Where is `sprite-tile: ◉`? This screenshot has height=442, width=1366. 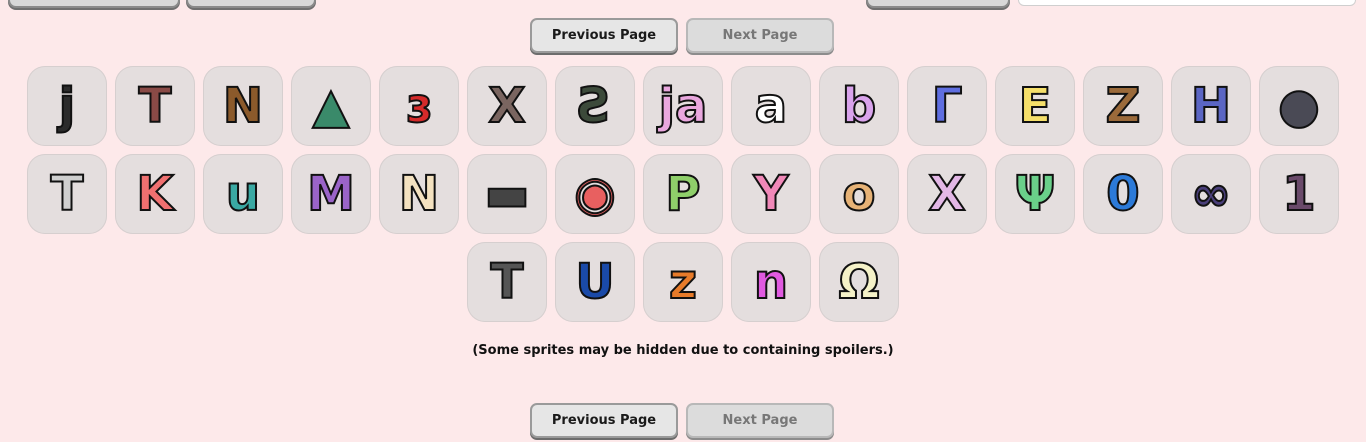 sprite-tile: ◉ is located at coordinates (595, 194).